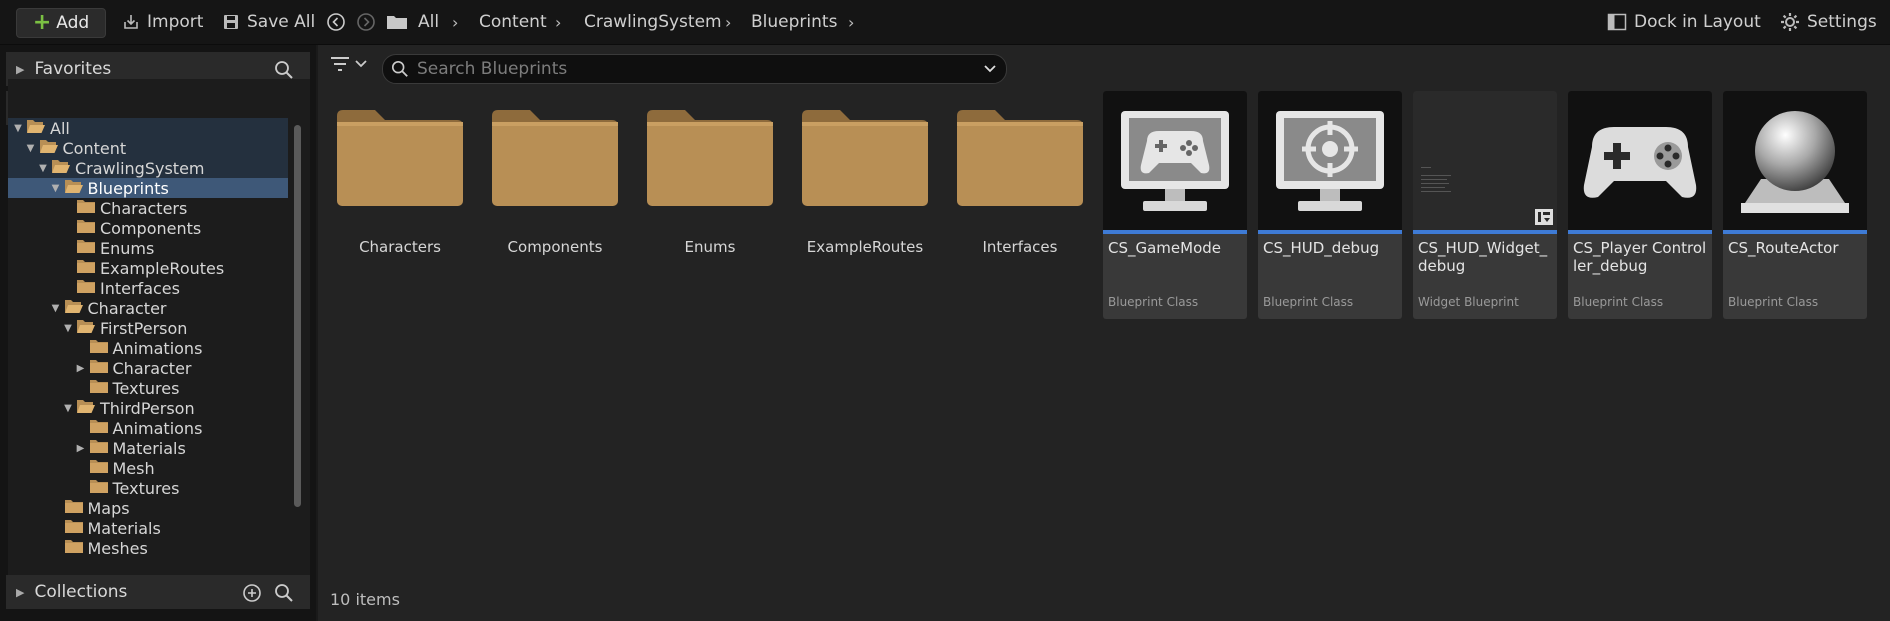 This screenshot has width=1890, height=621. I want to click on search-input: Search Blueprints, so click(694, 69).